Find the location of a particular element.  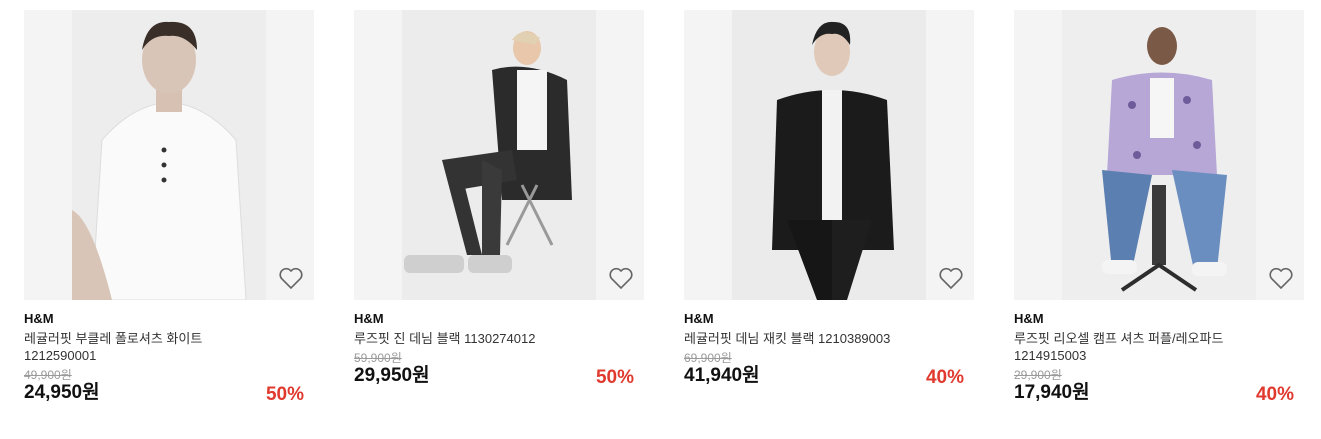

original-price: 59,900원 is located at coordinates (378, 358).